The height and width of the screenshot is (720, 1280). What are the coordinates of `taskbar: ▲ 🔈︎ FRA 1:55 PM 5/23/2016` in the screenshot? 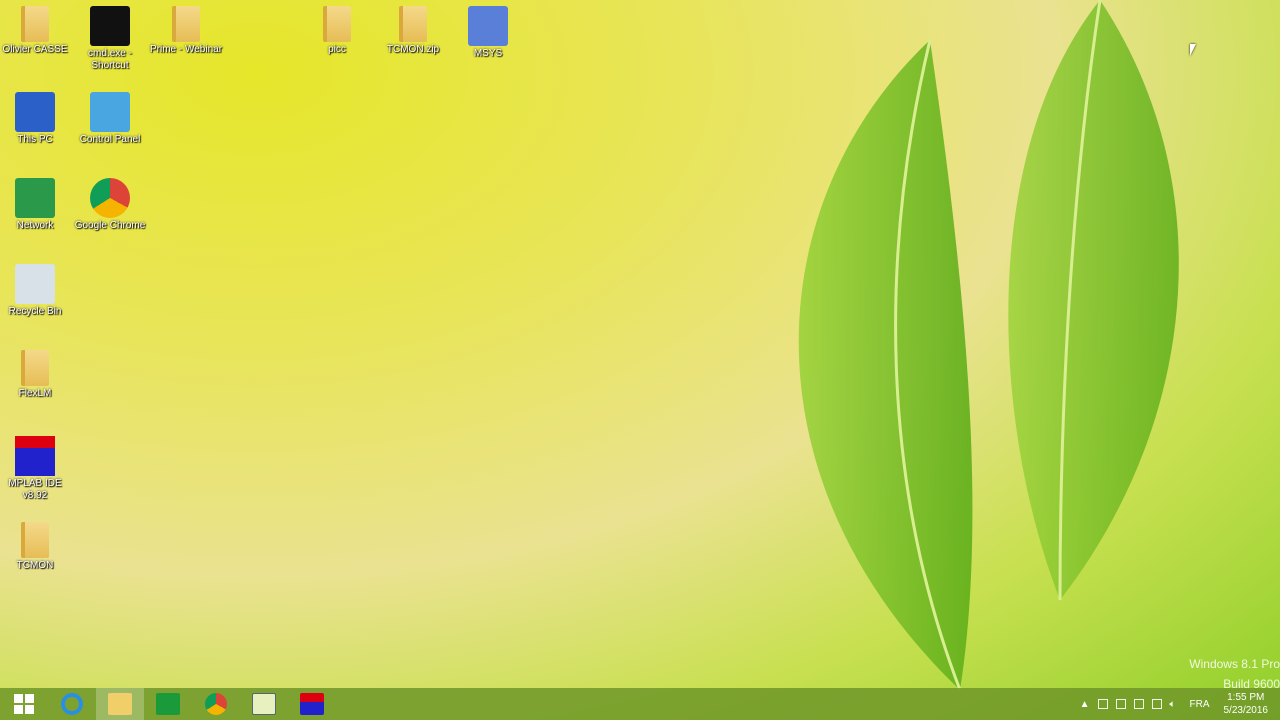 It's located at (640, 704).